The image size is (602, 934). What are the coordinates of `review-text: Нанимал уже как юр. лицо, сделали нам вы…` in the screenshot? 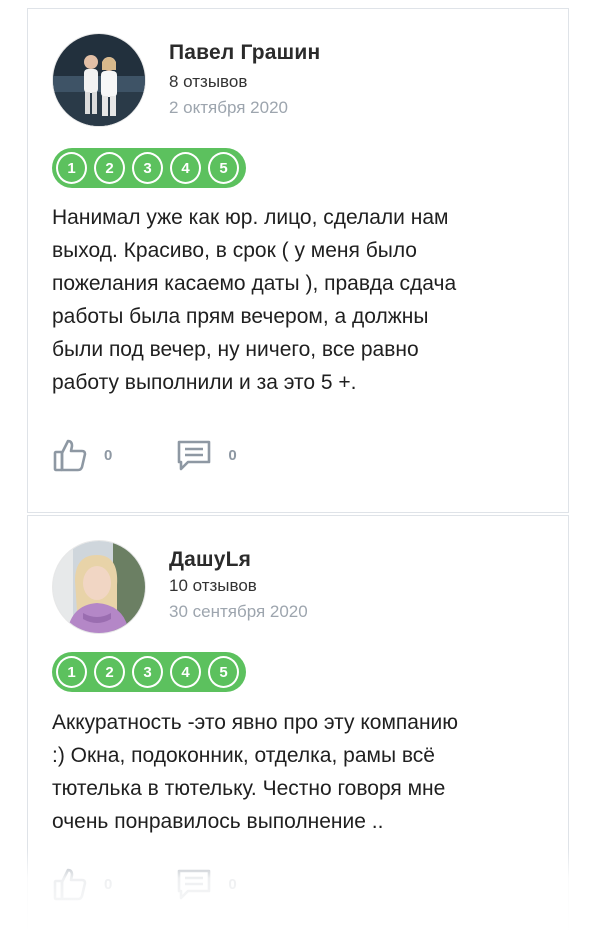 It's located at (254, 300).